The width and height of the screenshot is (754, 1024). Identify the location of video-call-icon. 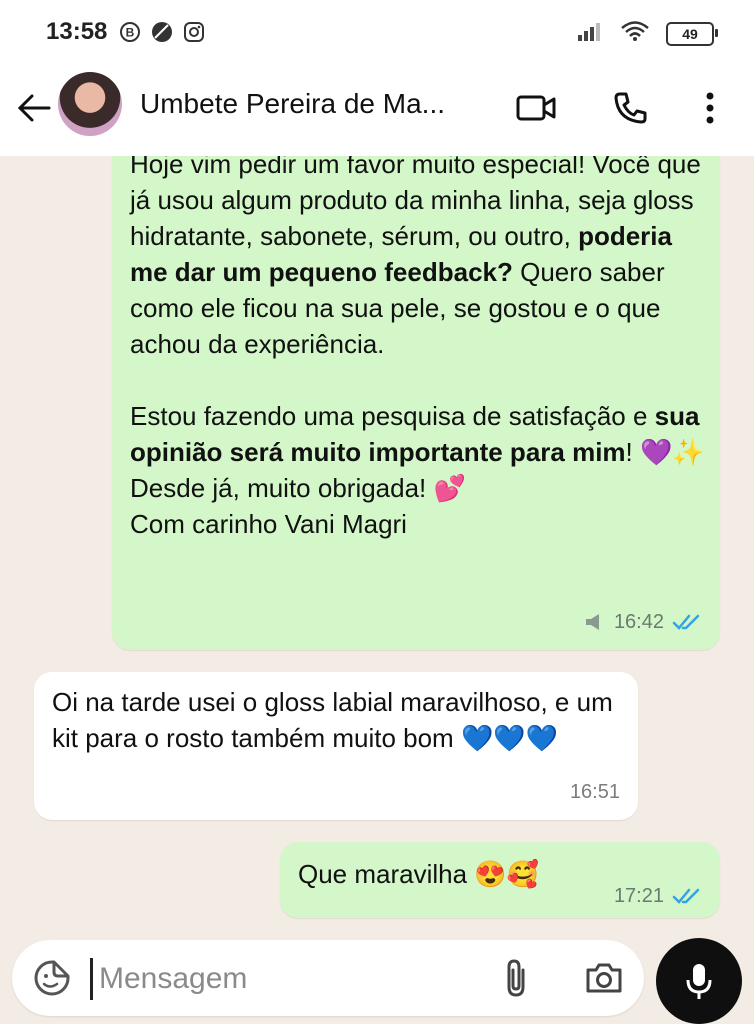
(536, 108).